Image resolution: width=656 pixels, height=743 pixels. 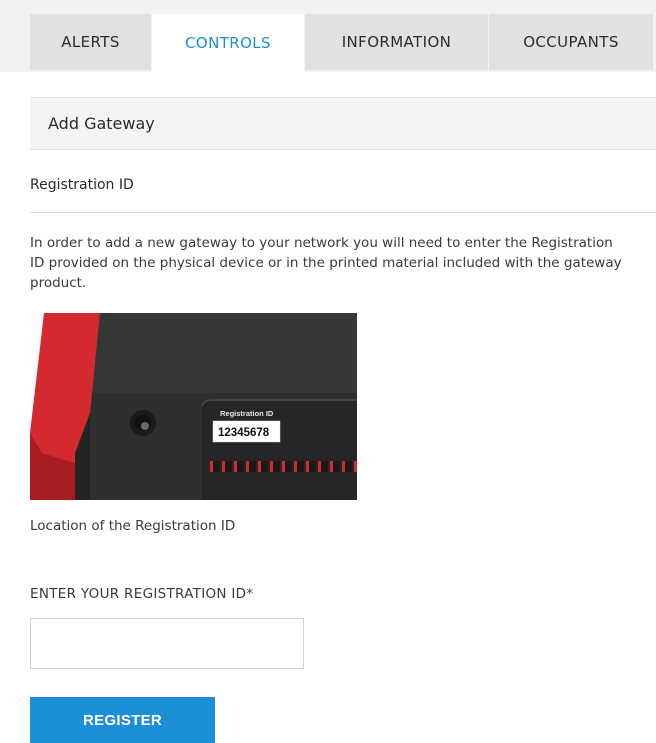 I want to click on tab-information: INFORMATION, so click(x=396, y=42).